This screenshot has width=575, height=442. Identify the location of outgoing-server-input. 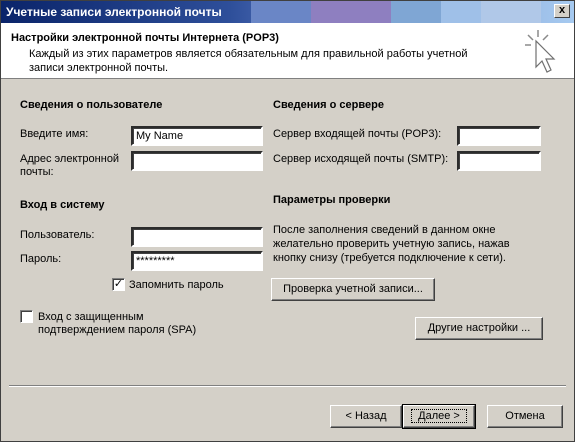
(499, 161).